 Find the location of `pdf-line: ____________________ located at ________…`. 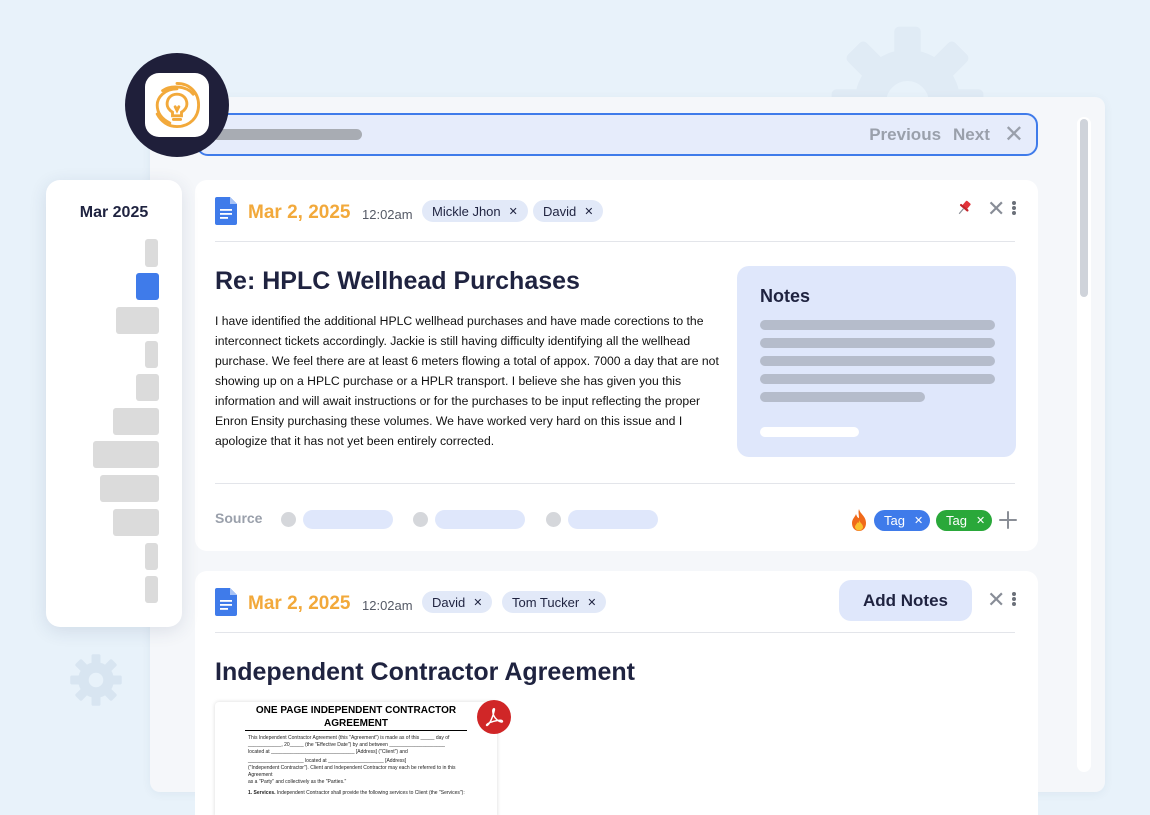

pdf-line: ____________________ located at ________… is located at coordinates (327, 761).